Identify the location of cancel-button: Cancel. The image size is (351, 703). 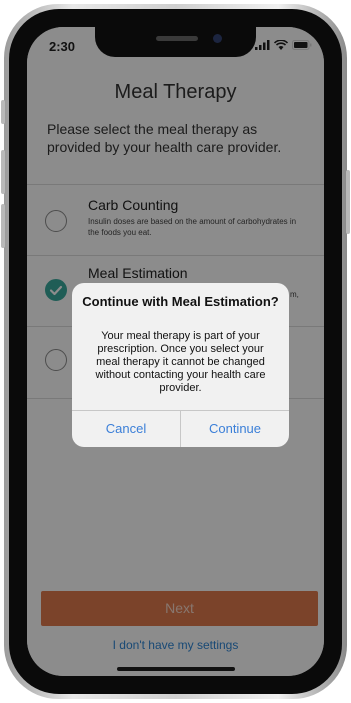
(126, 429).